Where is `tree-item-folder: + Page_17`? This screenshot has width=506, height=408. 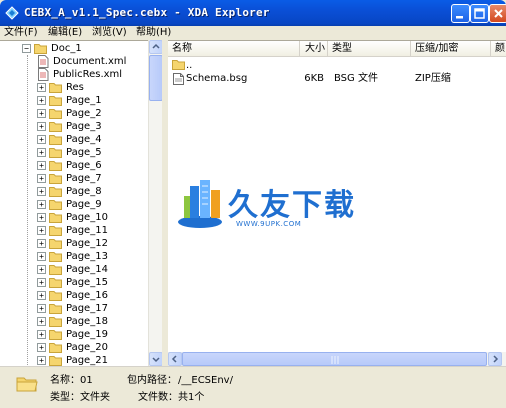
tree-item-folder: + Page_17 is located at coordinates (74, 308).